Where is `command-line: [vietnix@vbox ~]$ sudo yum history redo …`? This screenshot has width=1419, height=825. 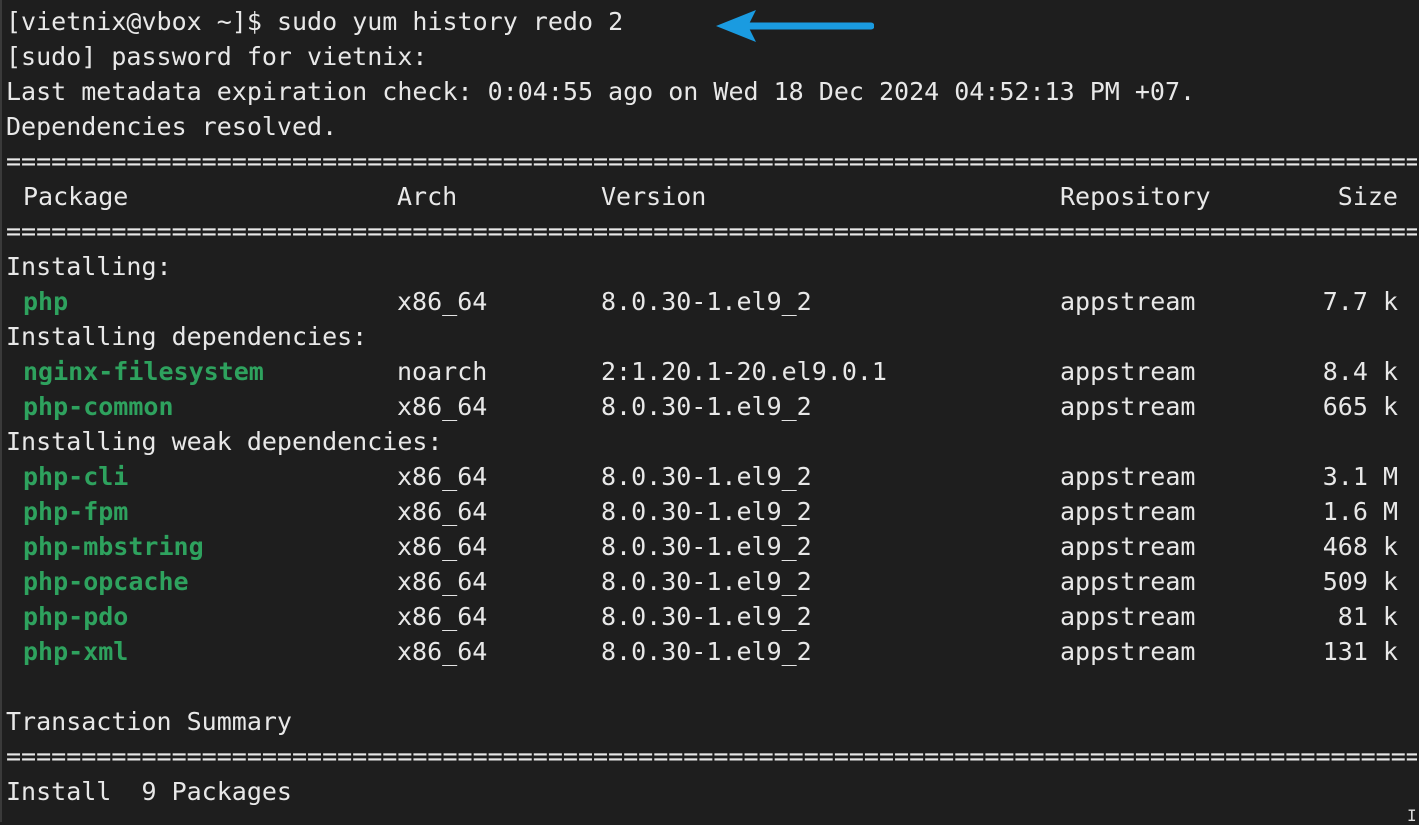
command-line: [vietnix@vbox ~]$ sudo yum history redo … is located at coordinates (314, 21).